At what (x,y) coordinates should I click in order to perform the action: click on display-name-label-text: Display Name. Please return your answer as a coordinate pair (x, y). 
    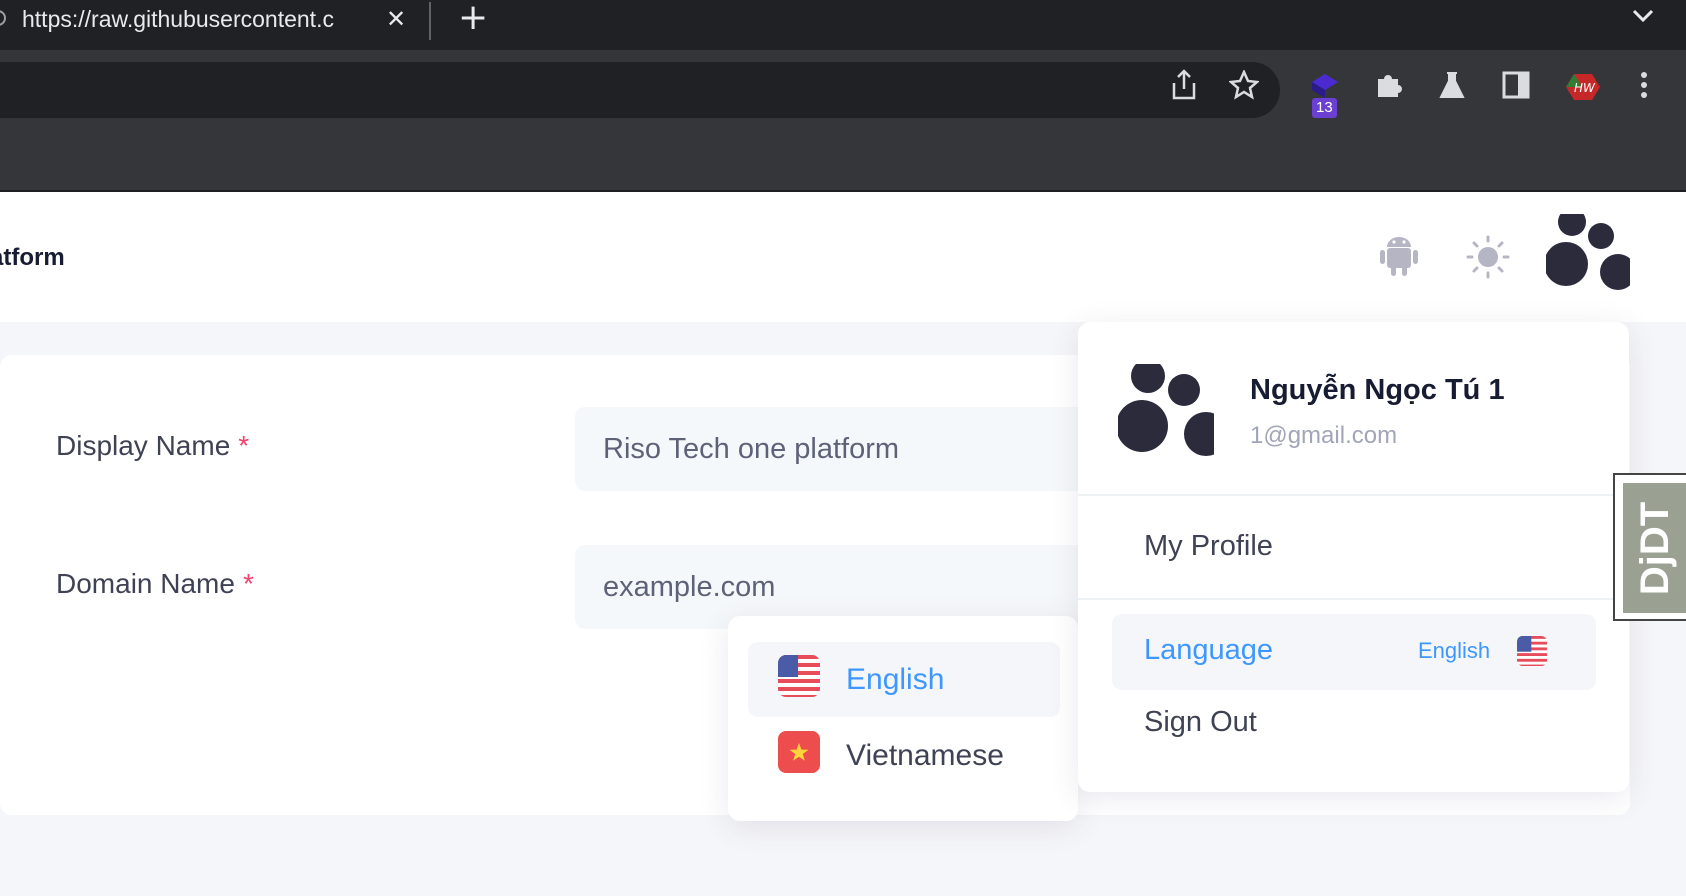
    Looking at the image, I should click on (143, 445).